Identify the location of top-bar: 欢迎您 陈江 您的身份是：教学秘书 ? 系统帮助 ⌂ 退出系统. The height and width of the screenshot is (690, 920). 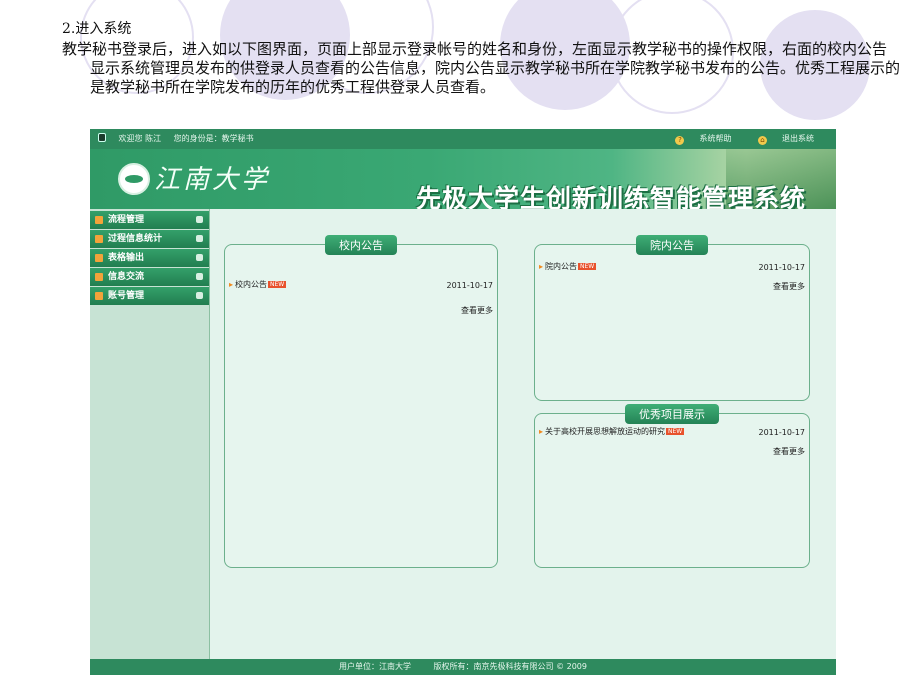
(463, 139).